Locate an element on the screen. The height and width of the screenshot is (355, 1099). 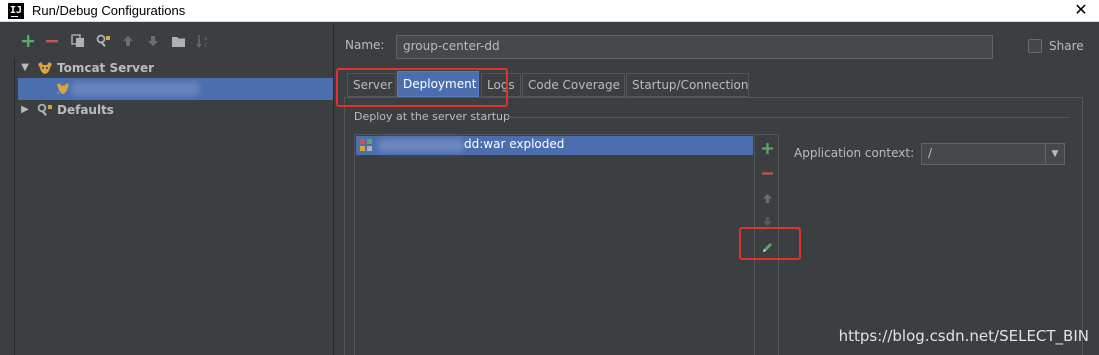
edit-defaults-icon is located at coordinates (103, 40).